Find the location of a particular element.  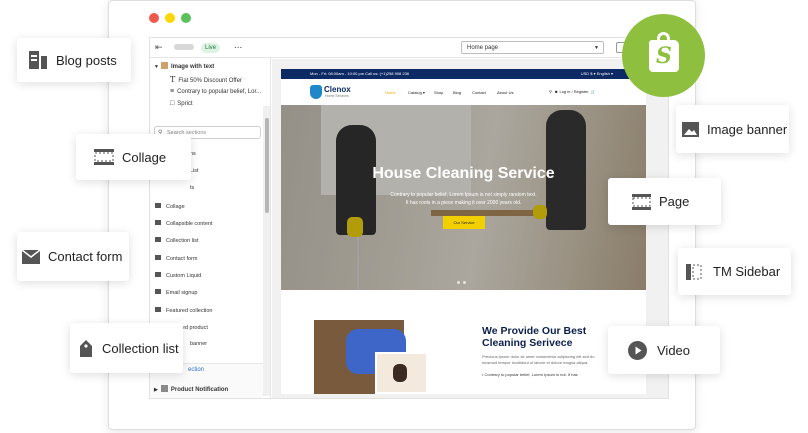

logo-icon is located at coordinates (316, 92).